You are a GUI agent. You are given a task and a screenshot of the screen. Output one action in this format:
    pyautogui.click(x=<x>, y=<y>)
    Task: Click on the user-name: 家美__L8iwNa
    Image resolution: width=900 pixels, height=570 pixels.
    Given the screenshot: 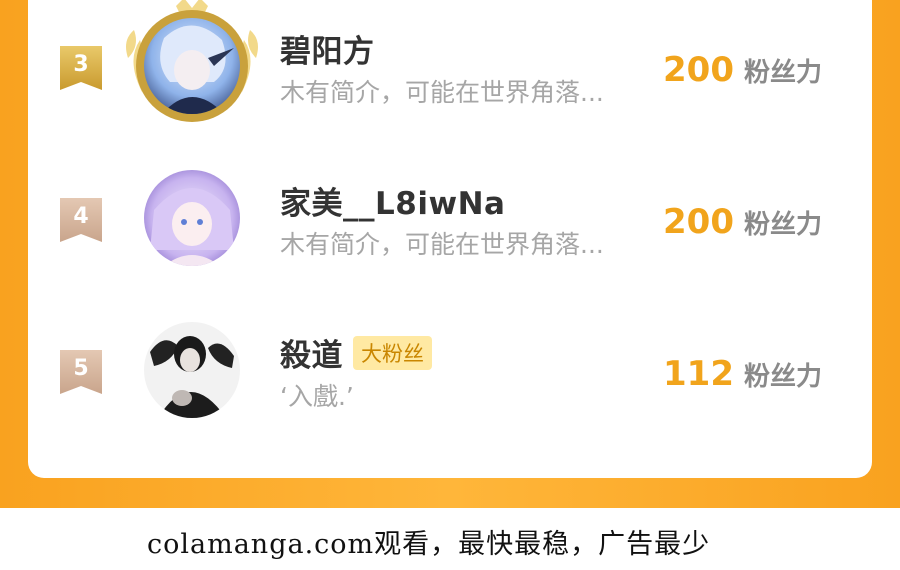 What is the action you would take?
    pyautogui.click(x=392, y=200)
    